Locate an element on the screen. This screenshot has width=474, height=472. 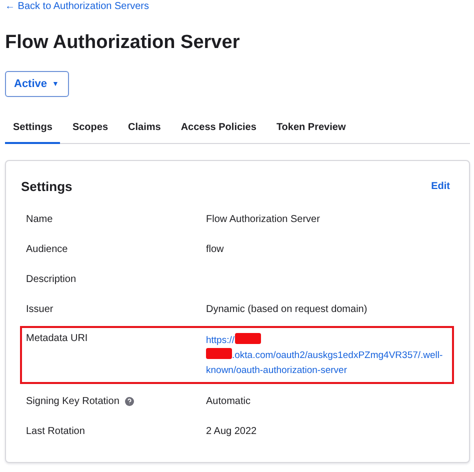
tab: Token Preview is located at coordinates (311, 129).